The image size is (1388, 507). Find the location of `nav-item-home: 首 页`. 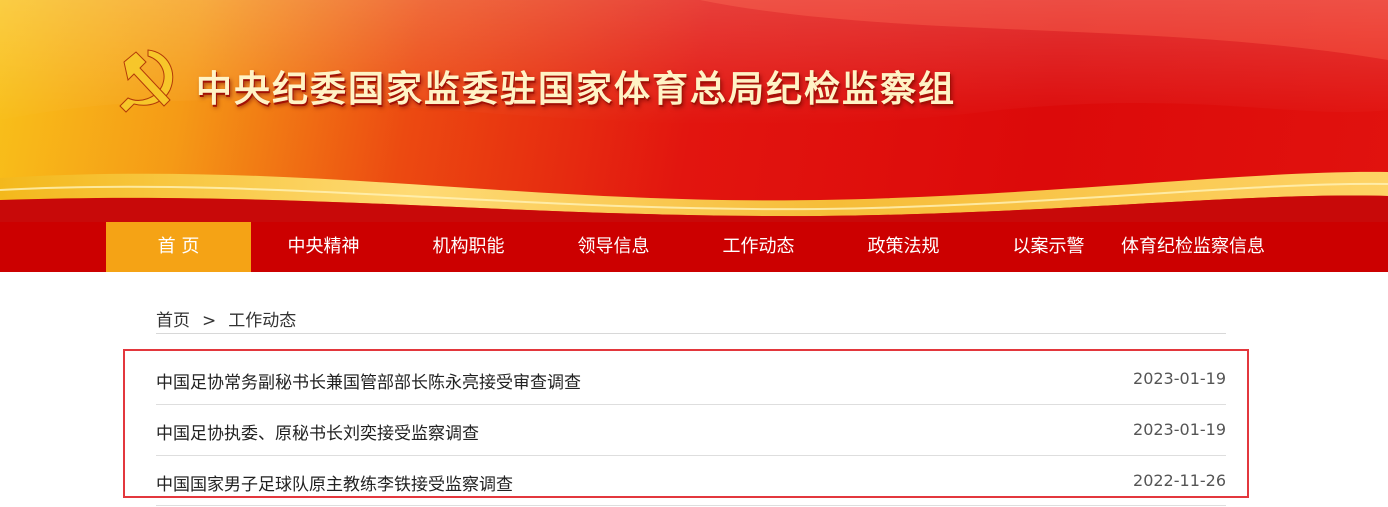

nav-item-home: 首 页 is located at coordinates (178, 247).